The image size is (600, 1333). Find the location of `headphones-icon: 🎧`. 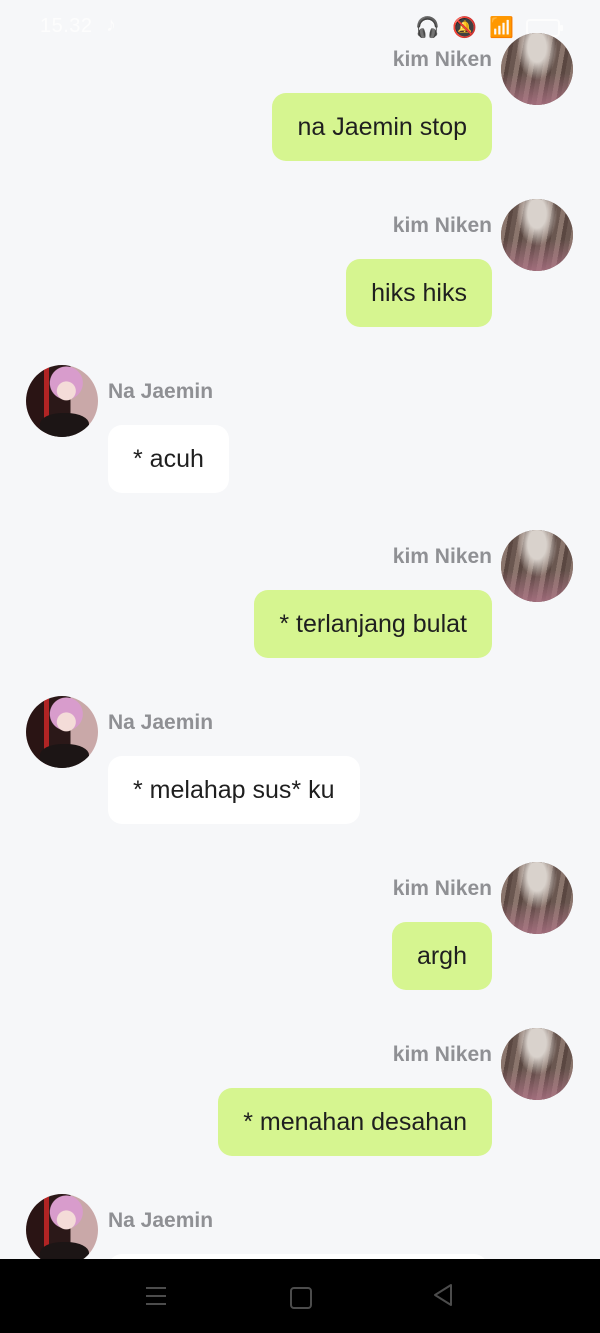

headphones-icon: 🎧 is located at coordinates (428, 28).